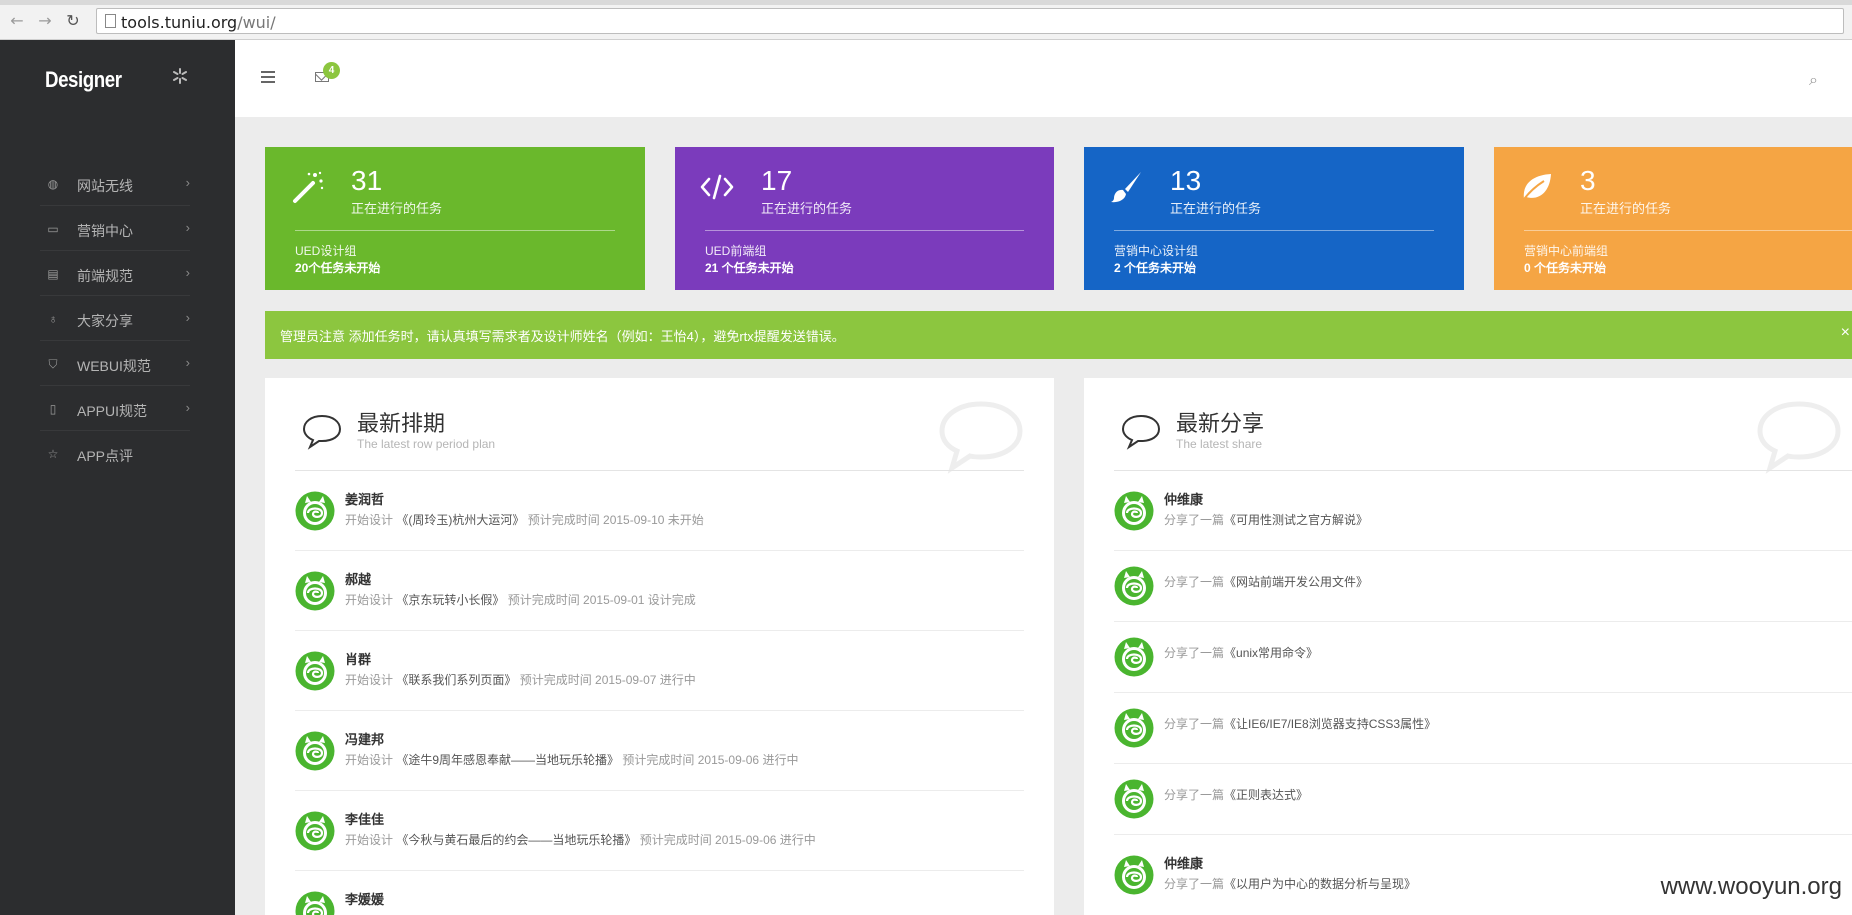 This screenshot has height=915, width=1852. I want to click on schedule-description: 开始设计 《京东玩转小长假》 预计完成时间 2015-09-01 设计完成, so click(520, 599).